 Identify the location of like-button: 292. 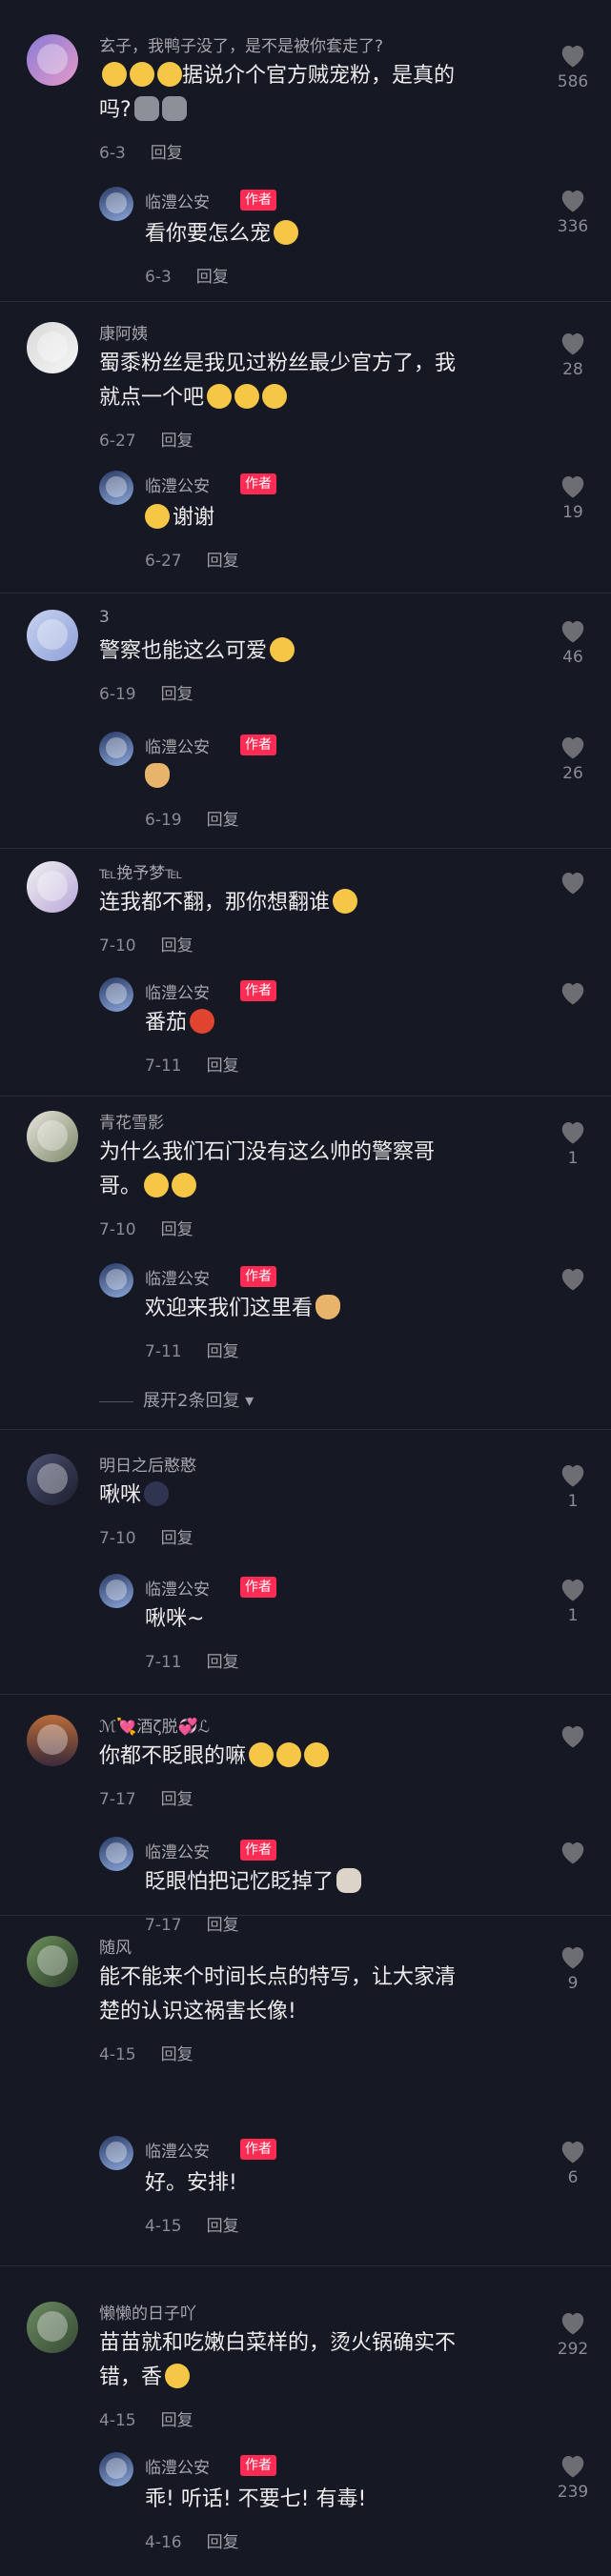
(573, 2334).